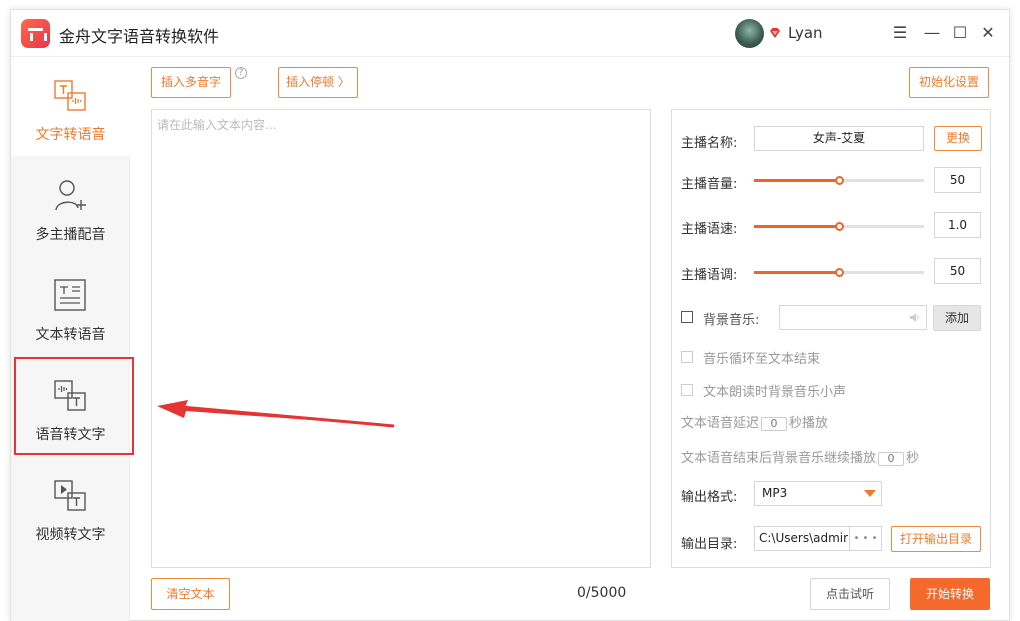 This screenshot has width=1020, height=621. Describe the element at coordinates (276, 414) in the screenshot. I see `annotation-arrow-icon` at that location.